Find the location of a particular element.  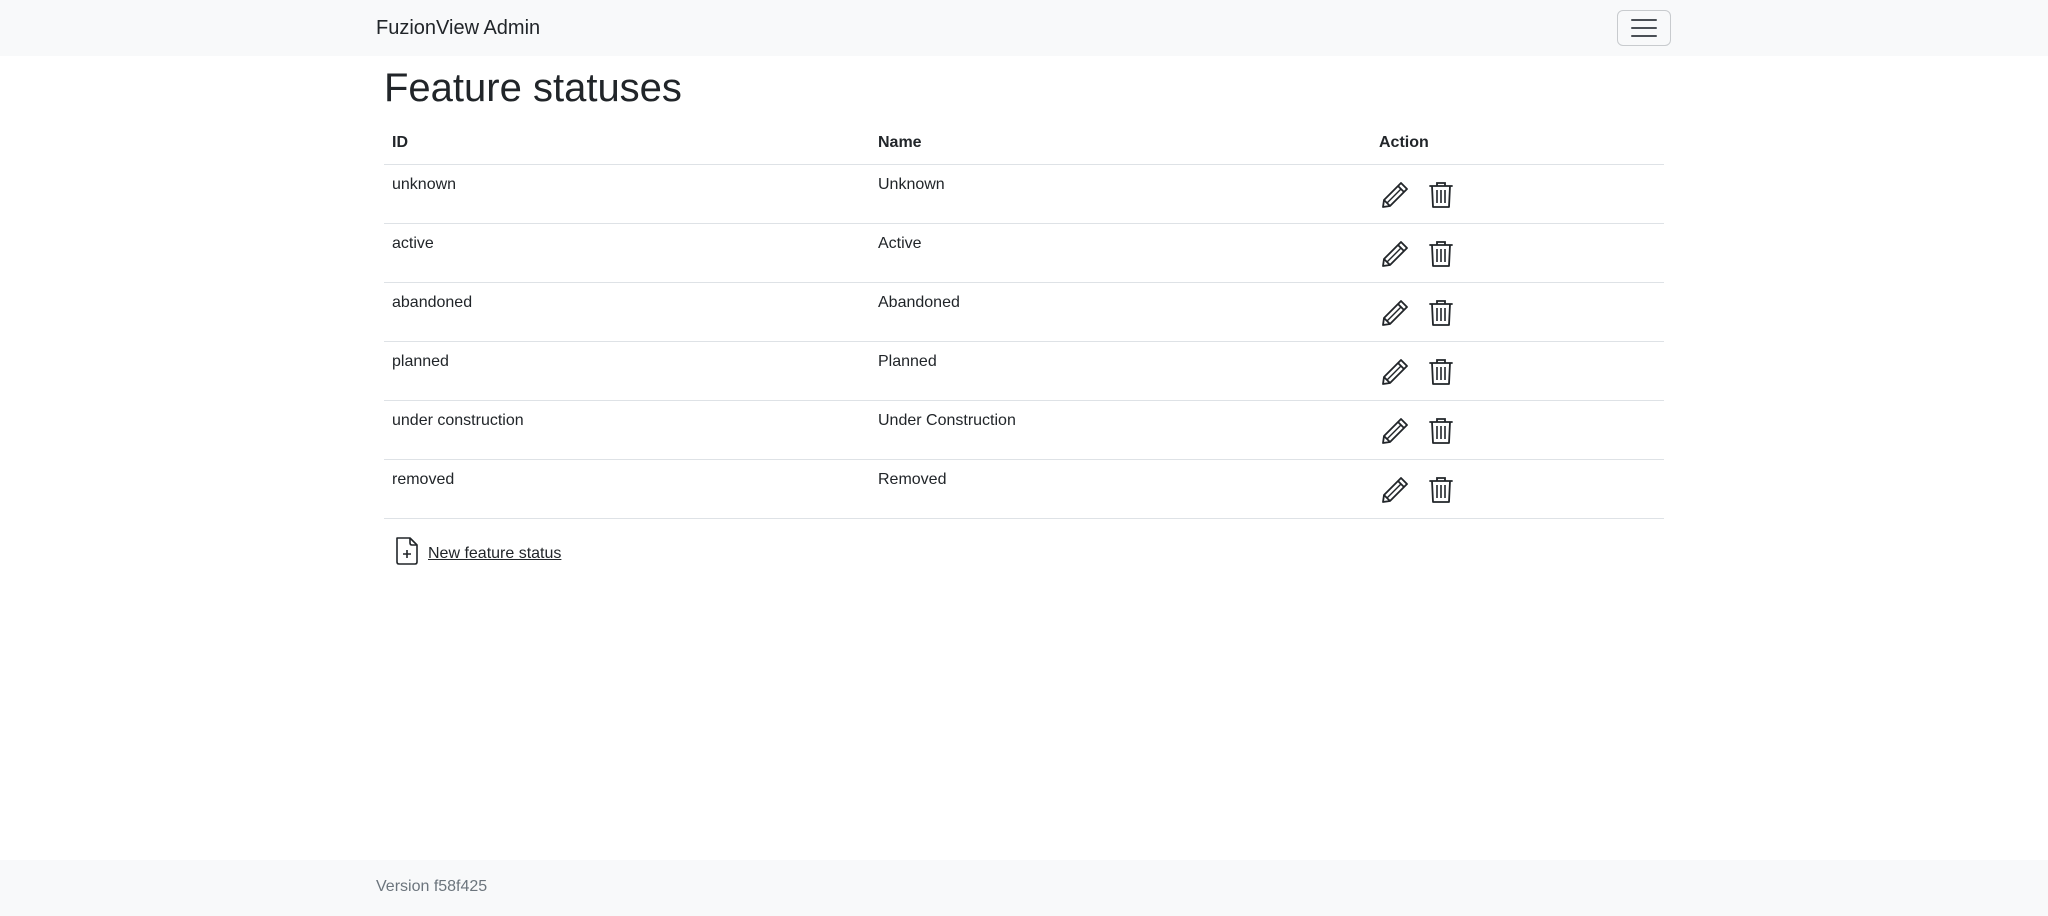

table-row: active Active is located at coordinates (1024, 253).